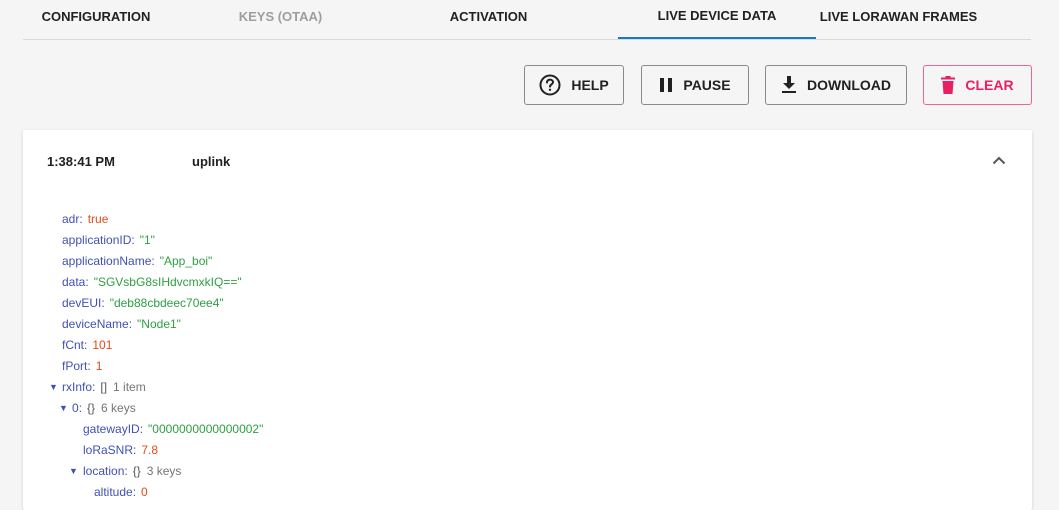  I want to click on tree-row-data: data: "SGVsbG8sIHdvcmxkIQ==", so click(152, 282).